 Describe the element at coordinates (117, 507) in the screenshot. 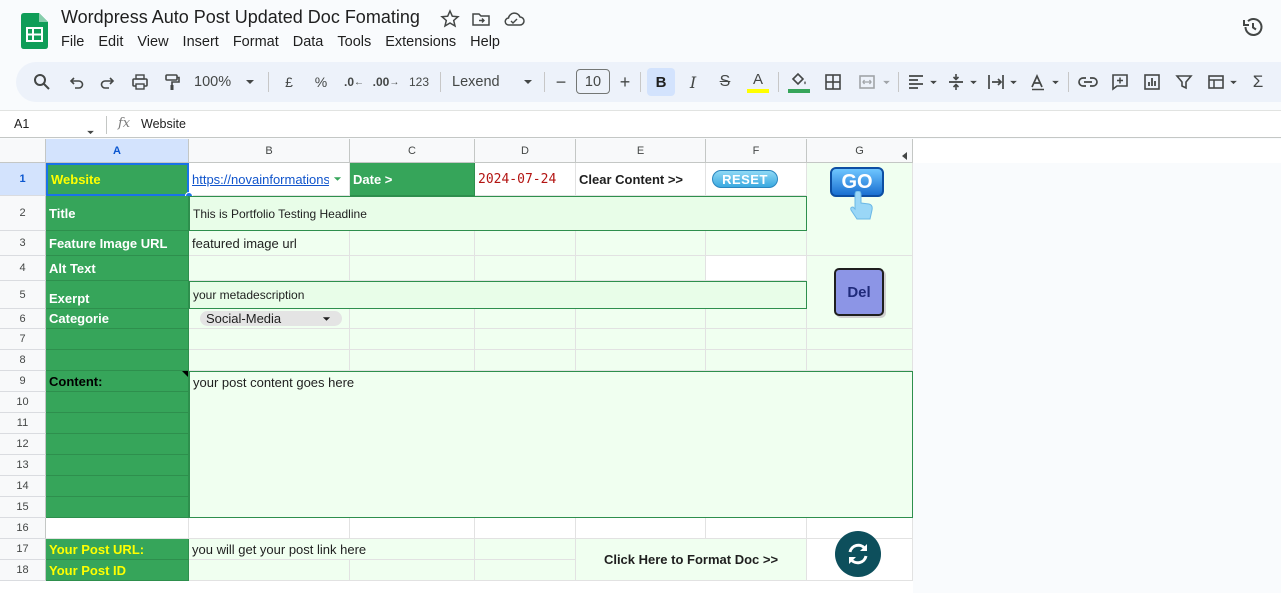

I see `cell-a15` at that location.